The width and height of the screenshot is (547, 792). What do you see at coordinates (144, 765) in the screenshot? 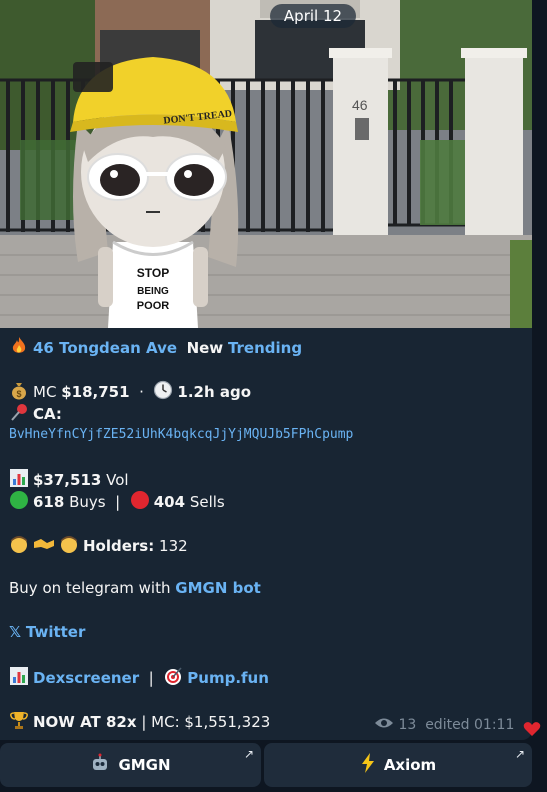
I see `gmgn-button-label: GMGN` at bounding box center [144, 765].